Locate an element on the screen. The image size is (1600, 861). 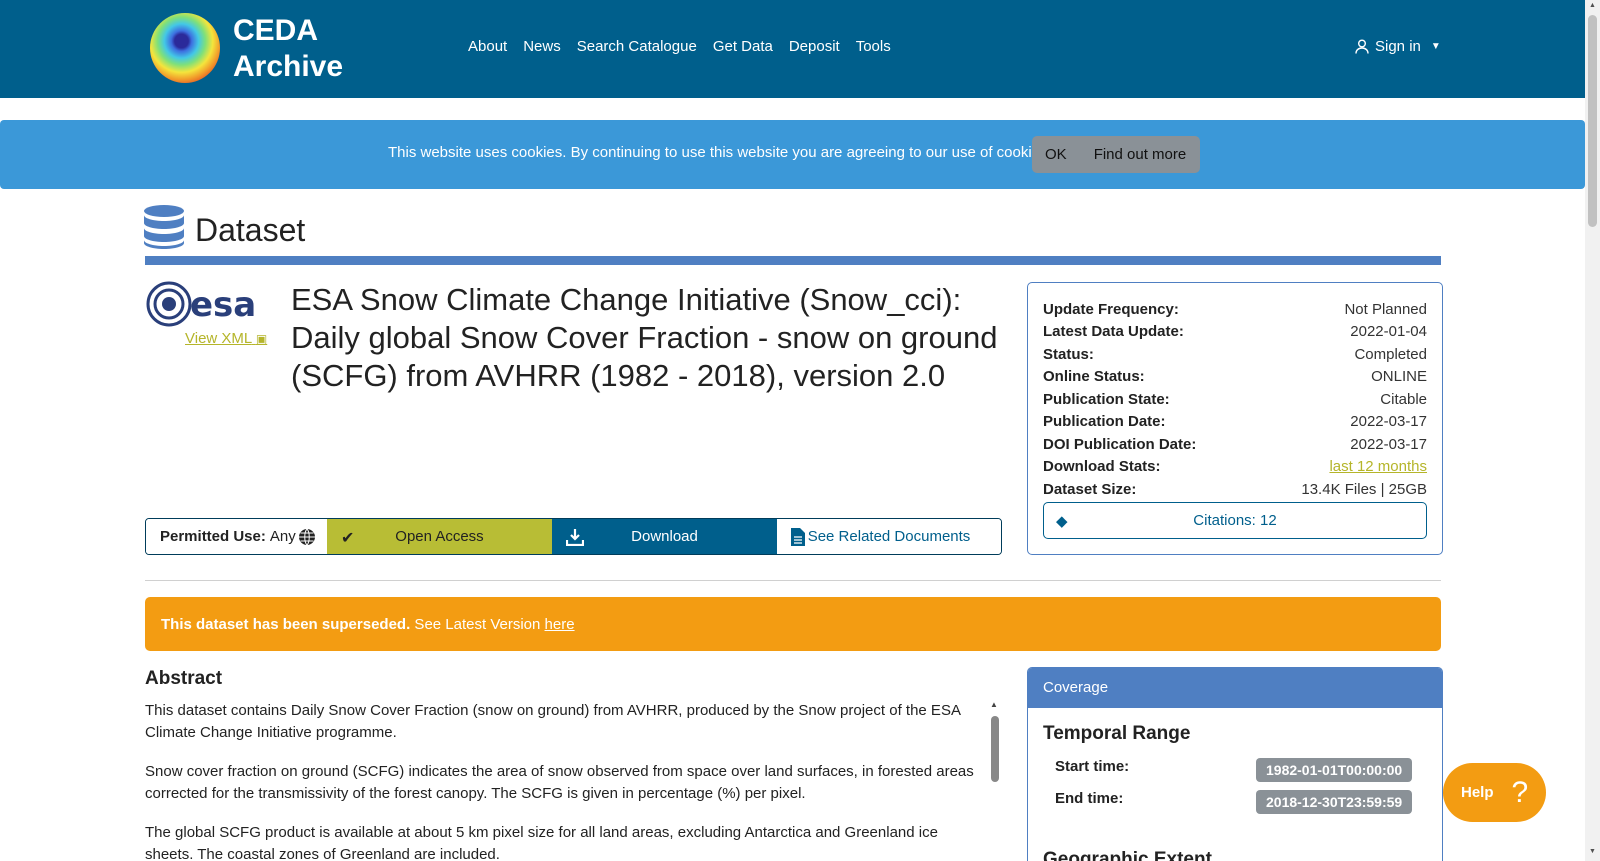
related-documents-button: See Related Documents is located at coordinates (889, 536).